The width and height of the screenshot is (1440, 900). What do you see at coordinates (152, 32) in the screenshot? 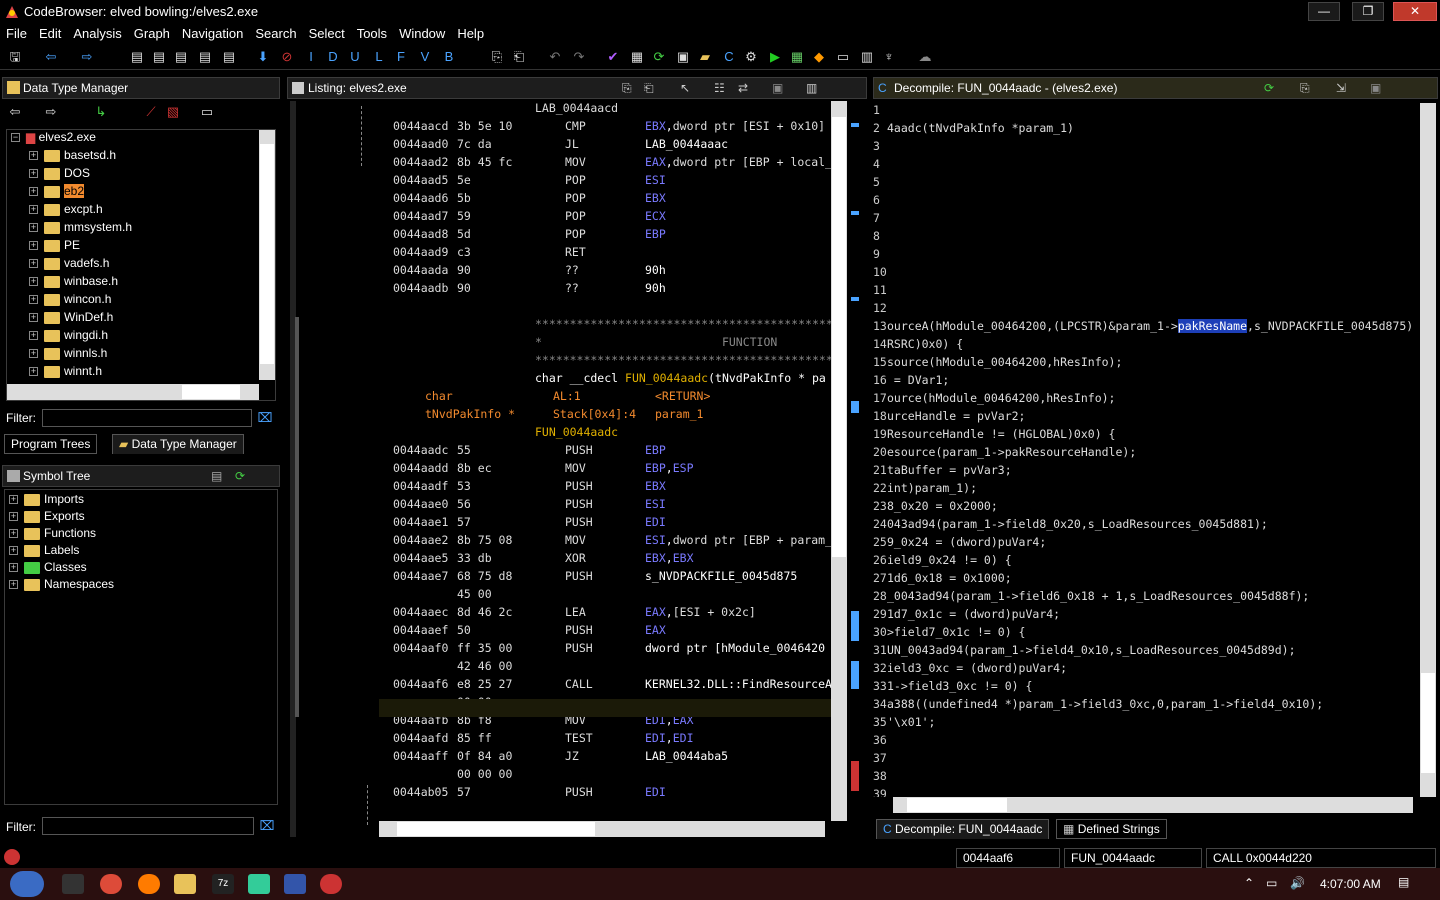
I see `menu-graph: Graph` at bounding box center [152, 32].